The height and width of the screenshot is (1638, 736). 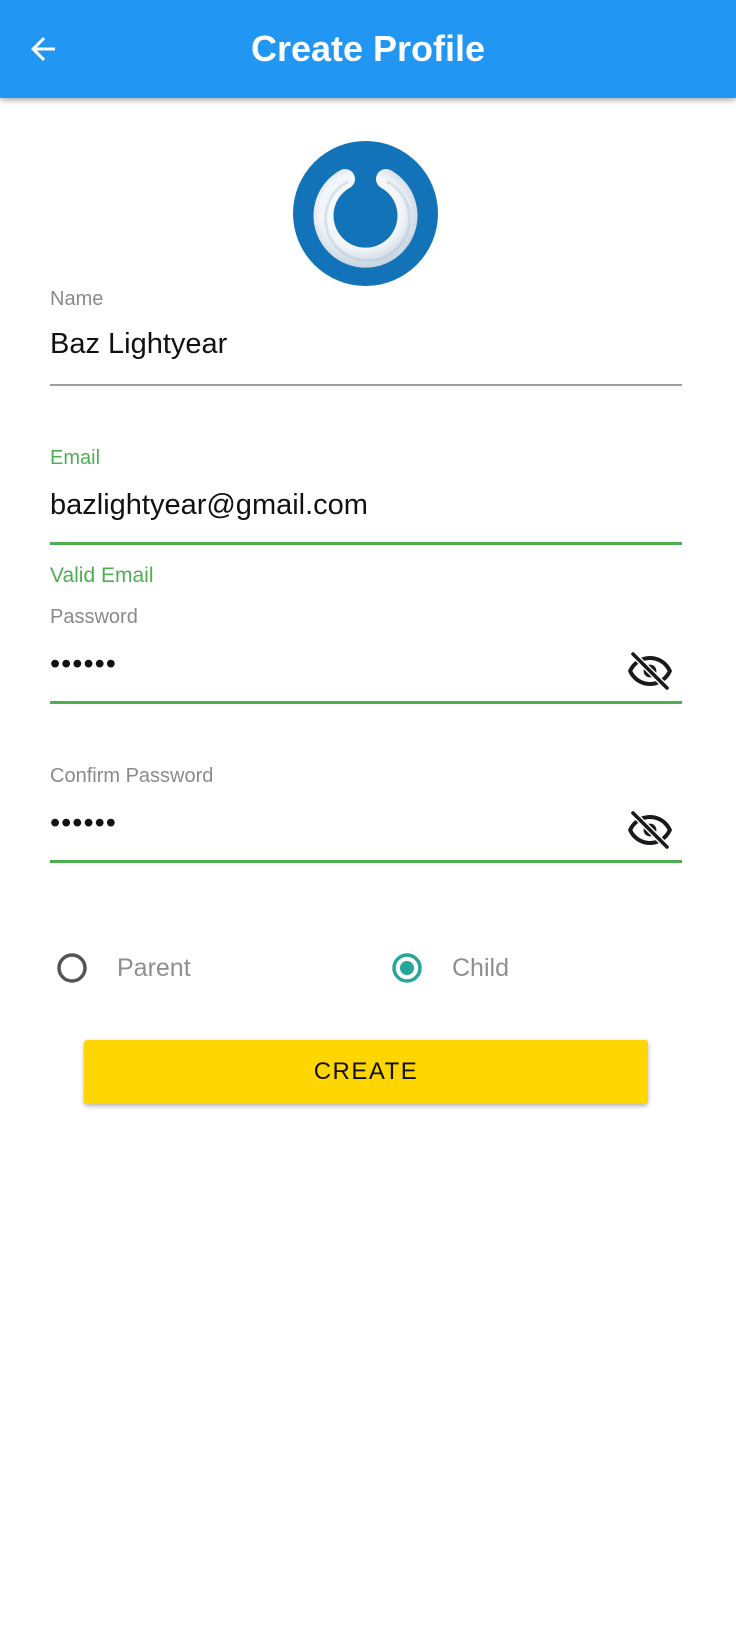 I want to click on confirm-password-input: ••••••, so click(x=83, y=823).